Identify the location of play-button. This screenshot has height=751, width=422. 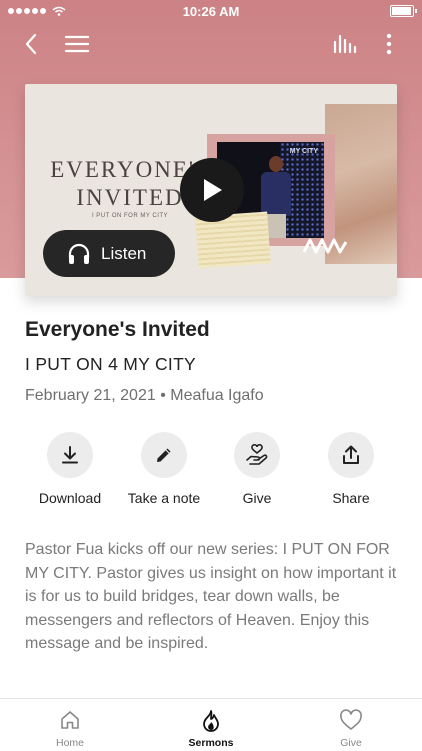
(212, 190).